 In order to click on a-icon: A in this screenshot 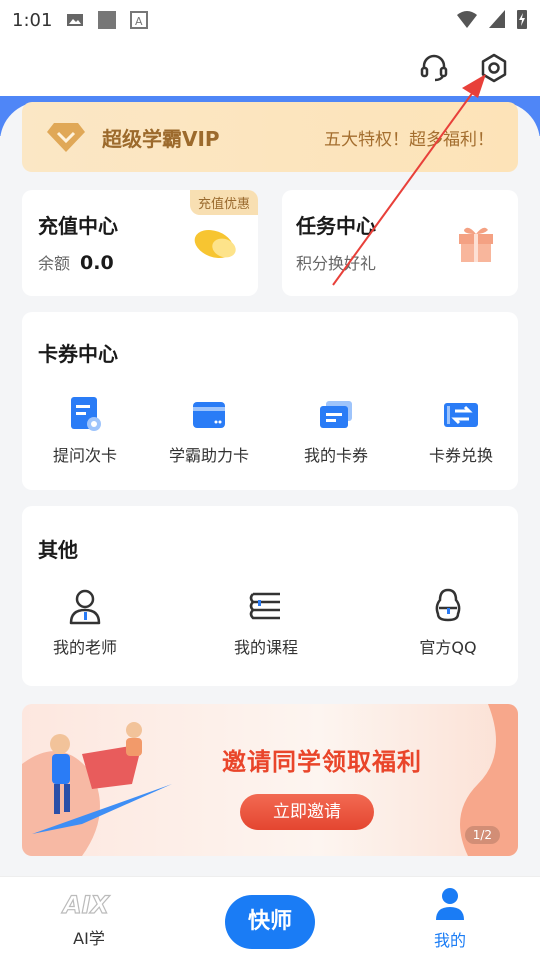, I will do `click(139, 20)`.